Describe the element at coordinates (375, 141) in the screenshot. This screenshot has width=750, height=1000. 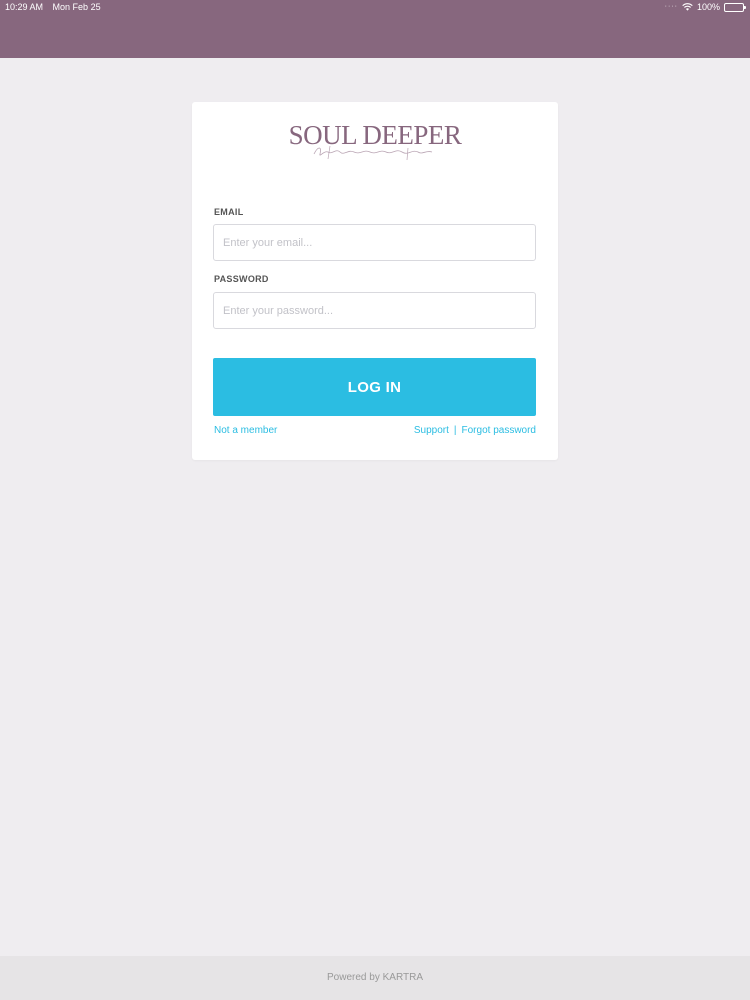
I see `brand-logo: SOUL DEEPER` at that location.